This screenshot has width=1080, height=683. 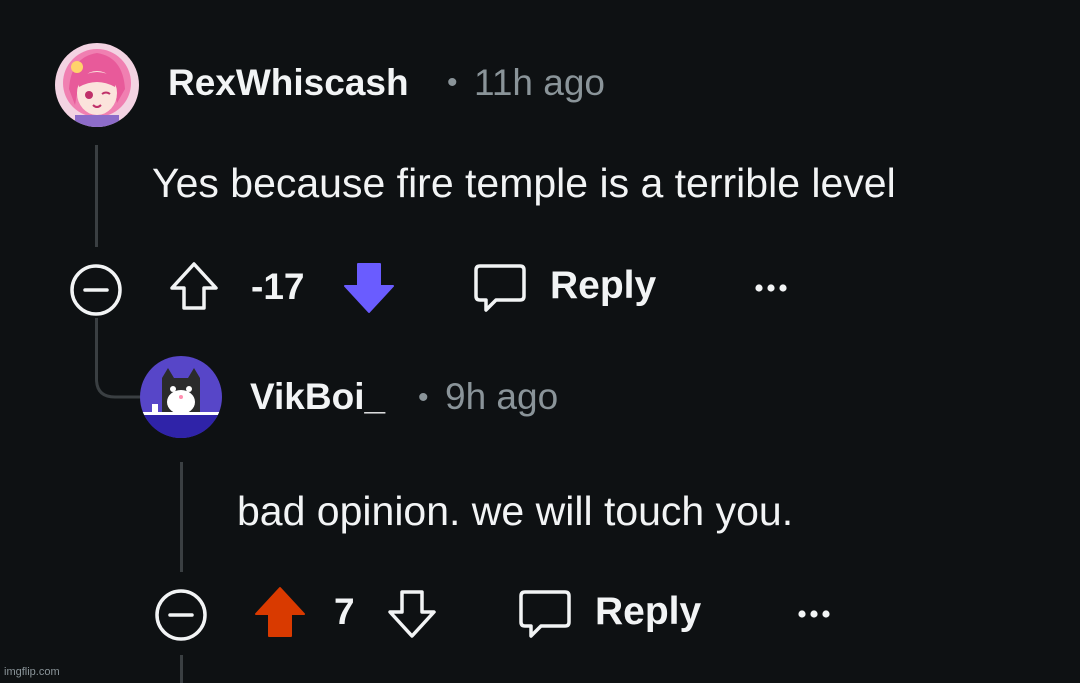 I want to click on cat-avatar-icon, so click(x=181, y=397).